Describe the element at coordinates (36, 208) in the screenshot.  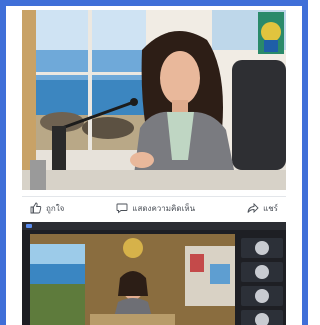
I see `thumbs-up-icon` at that location.